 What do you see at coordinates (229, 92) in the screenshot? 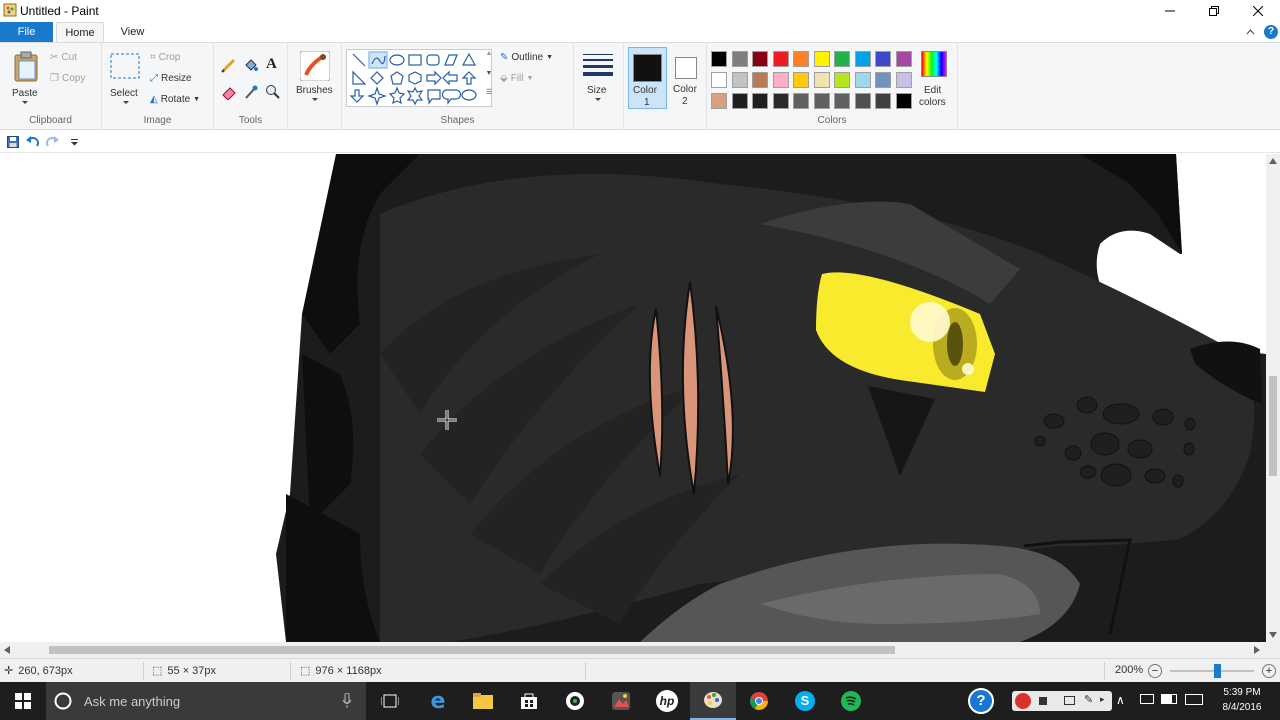
I see `eraser-icon` at bounding box center [229, 92].